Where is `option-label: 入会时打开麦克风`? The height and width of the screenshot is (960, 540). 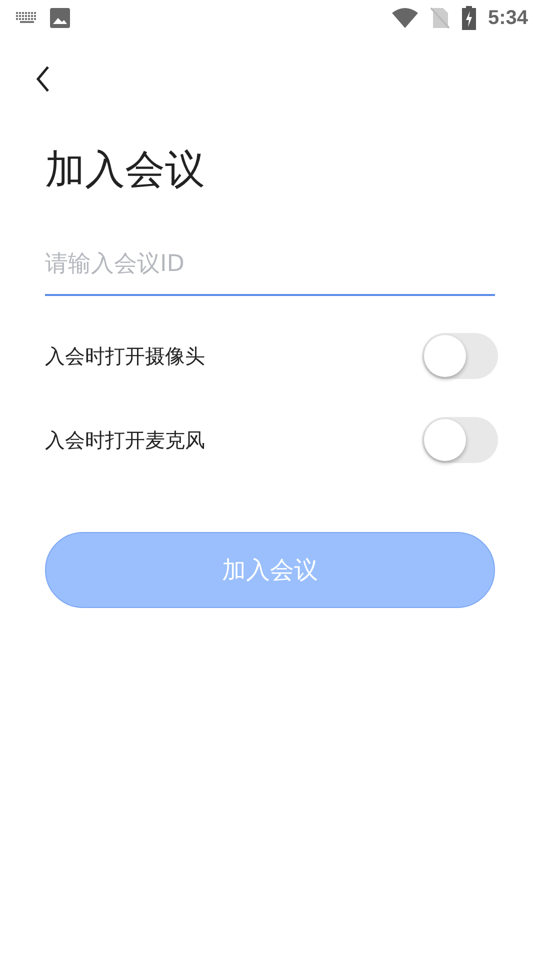
option-label: 入会时打开麦克风 is located at coordinates (125, 440).